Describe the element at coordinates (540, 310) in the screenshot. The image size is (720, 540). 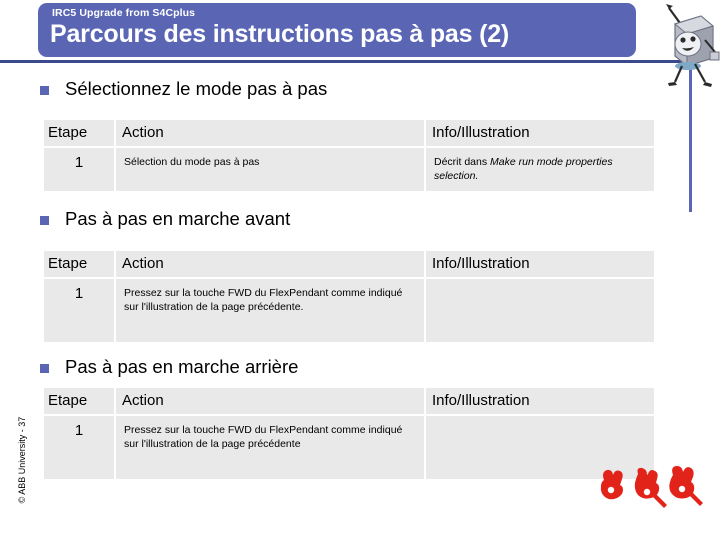
I see `cell-info` at that location.